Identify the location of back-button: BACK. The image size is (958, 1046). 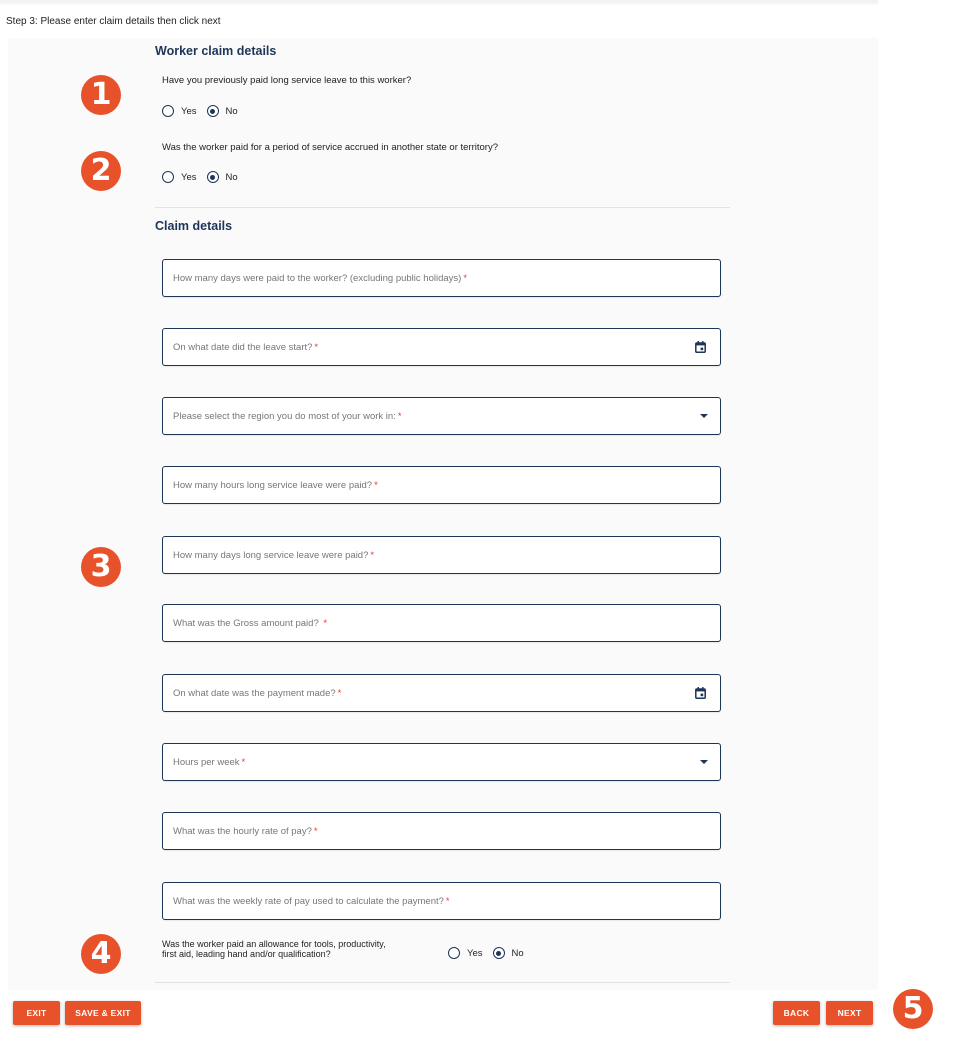
(796, 1013).